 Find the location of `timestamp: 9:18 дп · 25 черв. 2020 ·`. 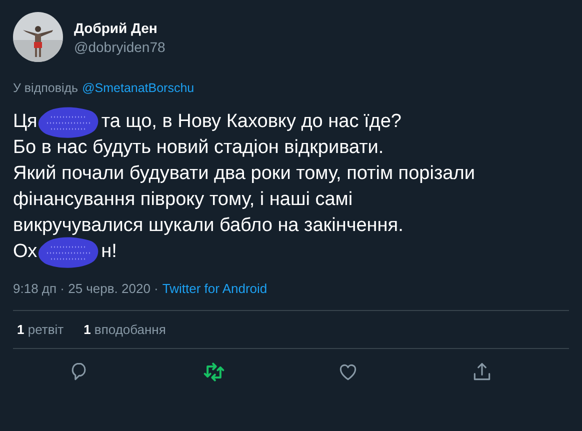

timestamp: 9:18 дп · 25 черв. 2020 · is located at coordinates (85, 288).